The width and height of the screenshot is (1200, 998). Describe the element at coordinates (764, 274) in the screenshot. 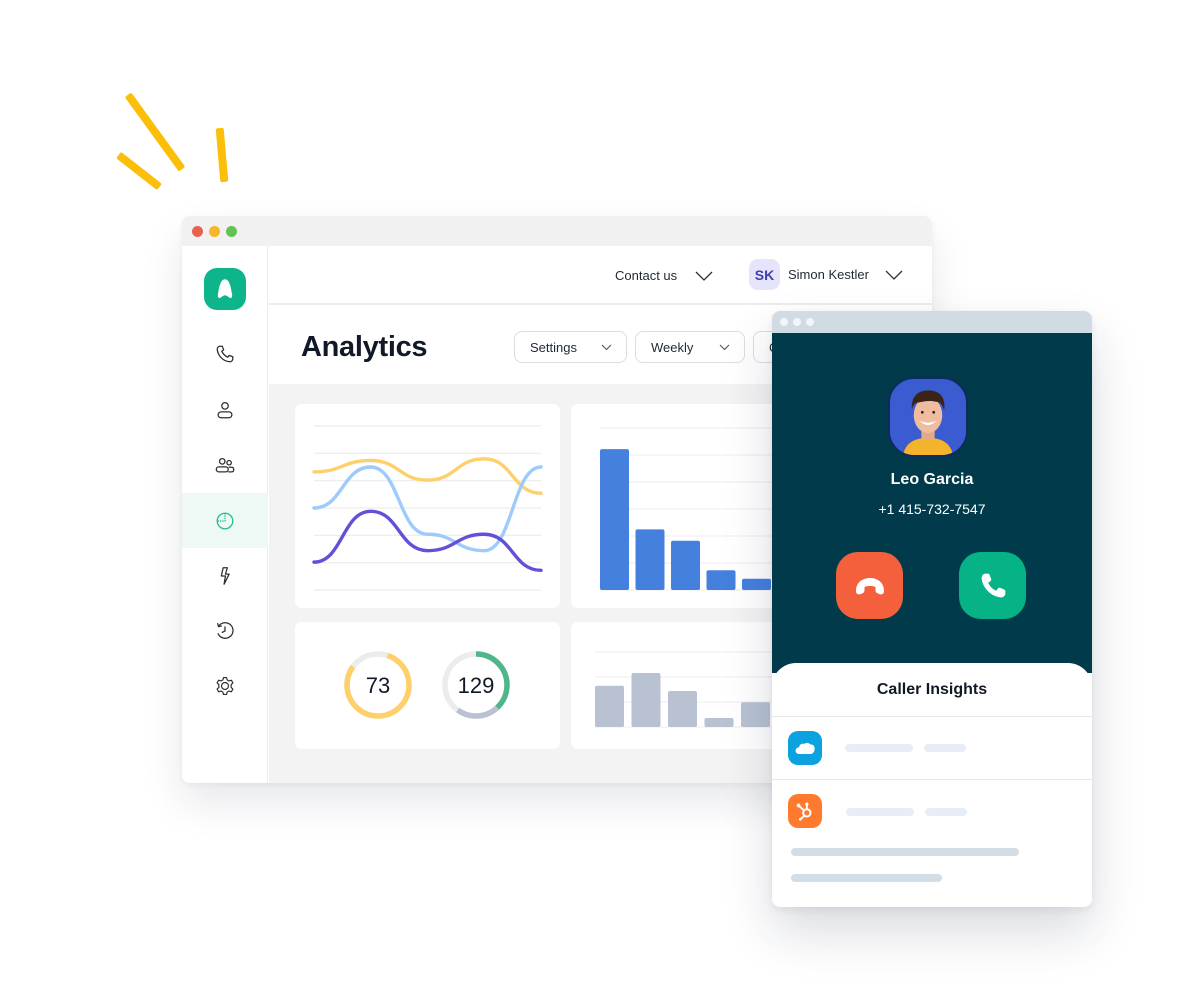

I see `avatar: SK` at that location.